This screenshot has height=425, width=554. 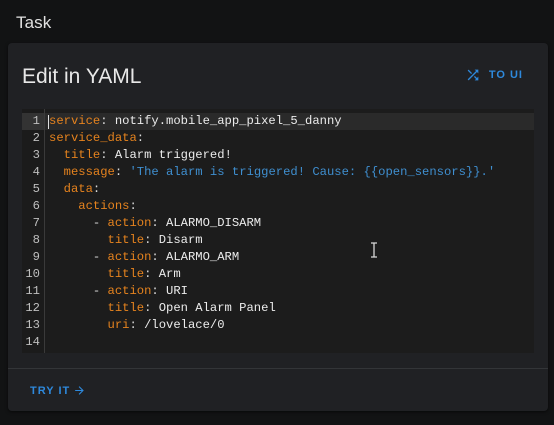 I want to click on code-text: uri: /lovelace/0, so click(x=166, y=325).